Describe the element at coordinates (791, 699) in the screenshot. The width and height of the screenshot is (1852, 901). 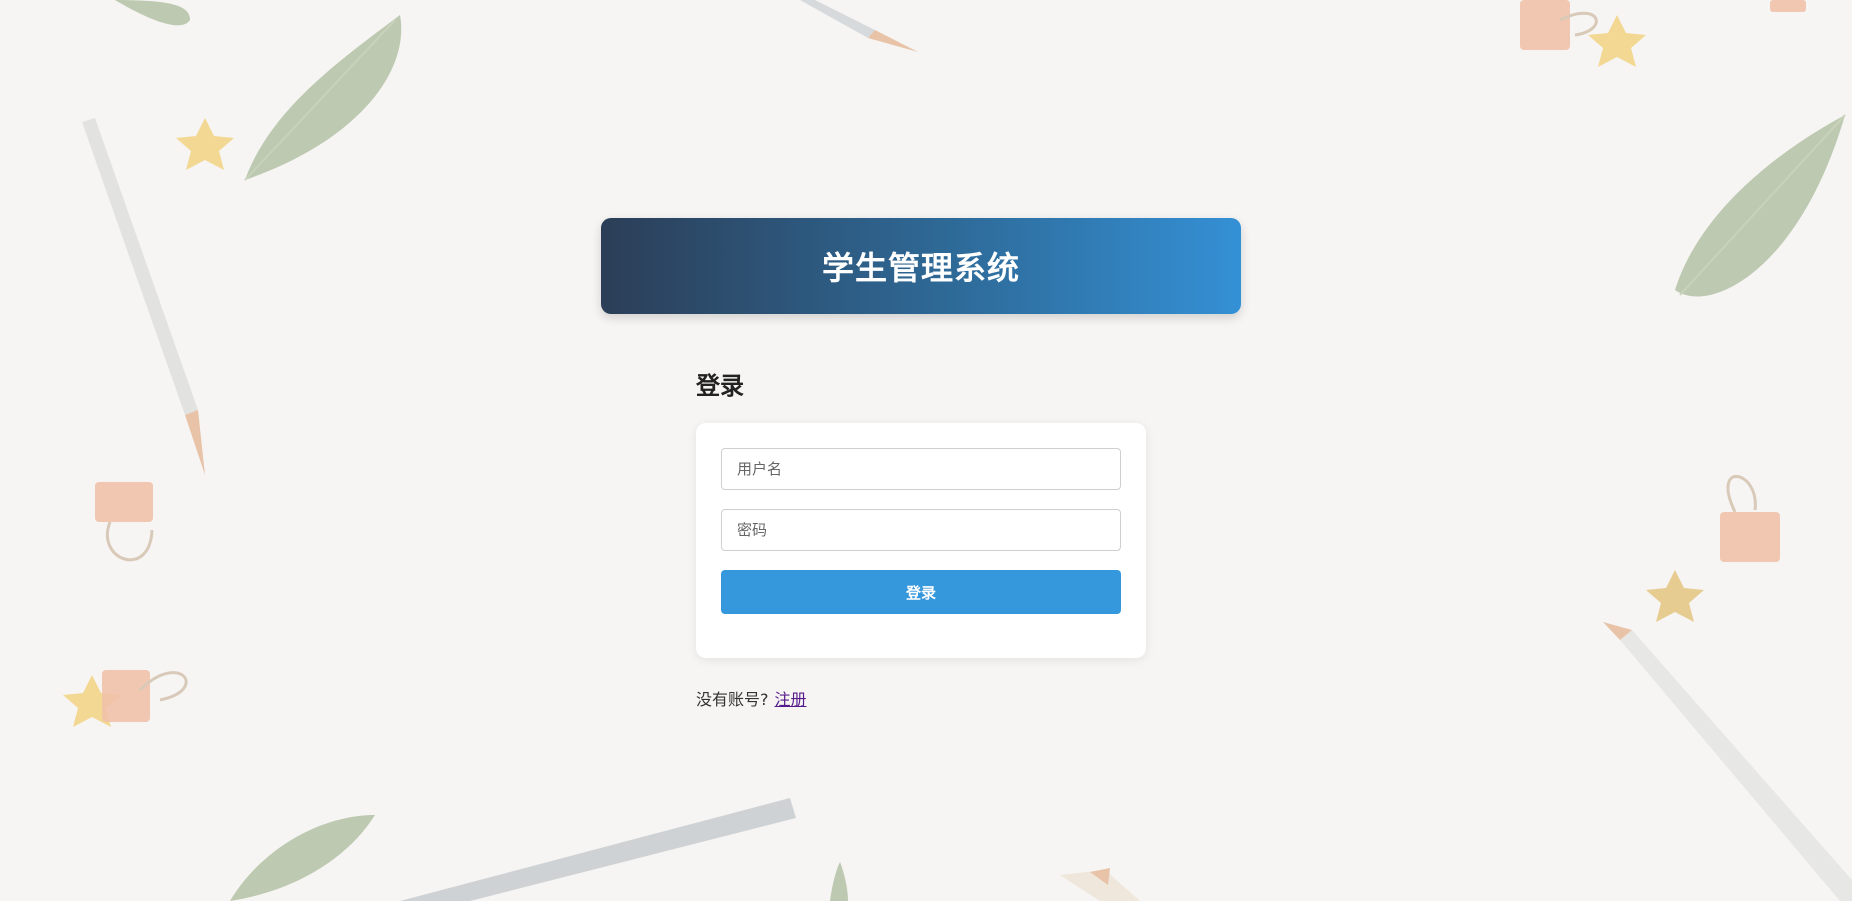
I see `register-link: 注册` at that location.